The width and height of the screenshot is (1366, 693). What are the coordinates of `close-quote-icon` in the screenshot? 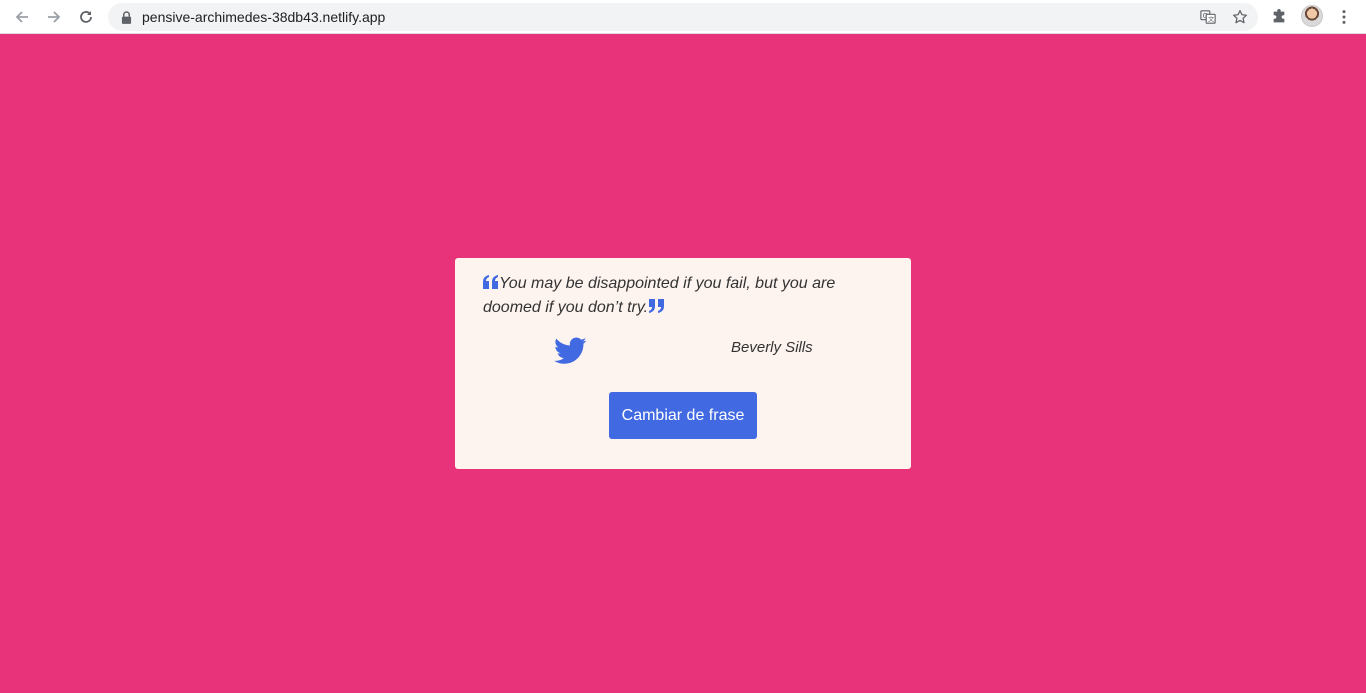 It's located at (656, 308).